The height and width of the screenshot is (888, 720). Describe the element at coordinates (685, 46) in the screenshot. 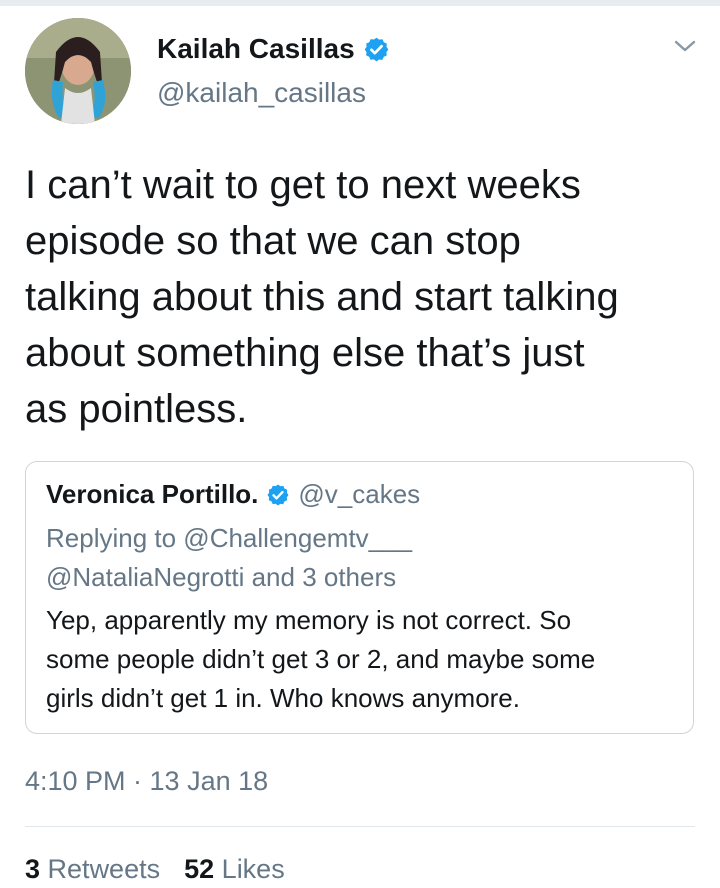

I see `chevron-down-icon` at that location.